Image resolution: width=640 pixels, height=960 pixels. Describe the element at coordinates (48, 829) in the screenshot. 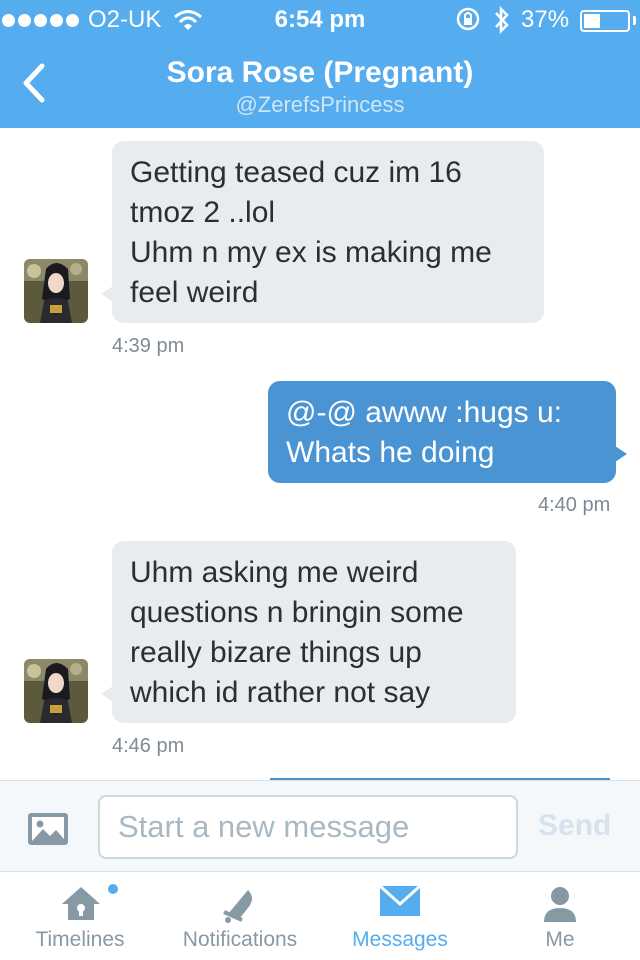

I see `photo-icon` at that location.